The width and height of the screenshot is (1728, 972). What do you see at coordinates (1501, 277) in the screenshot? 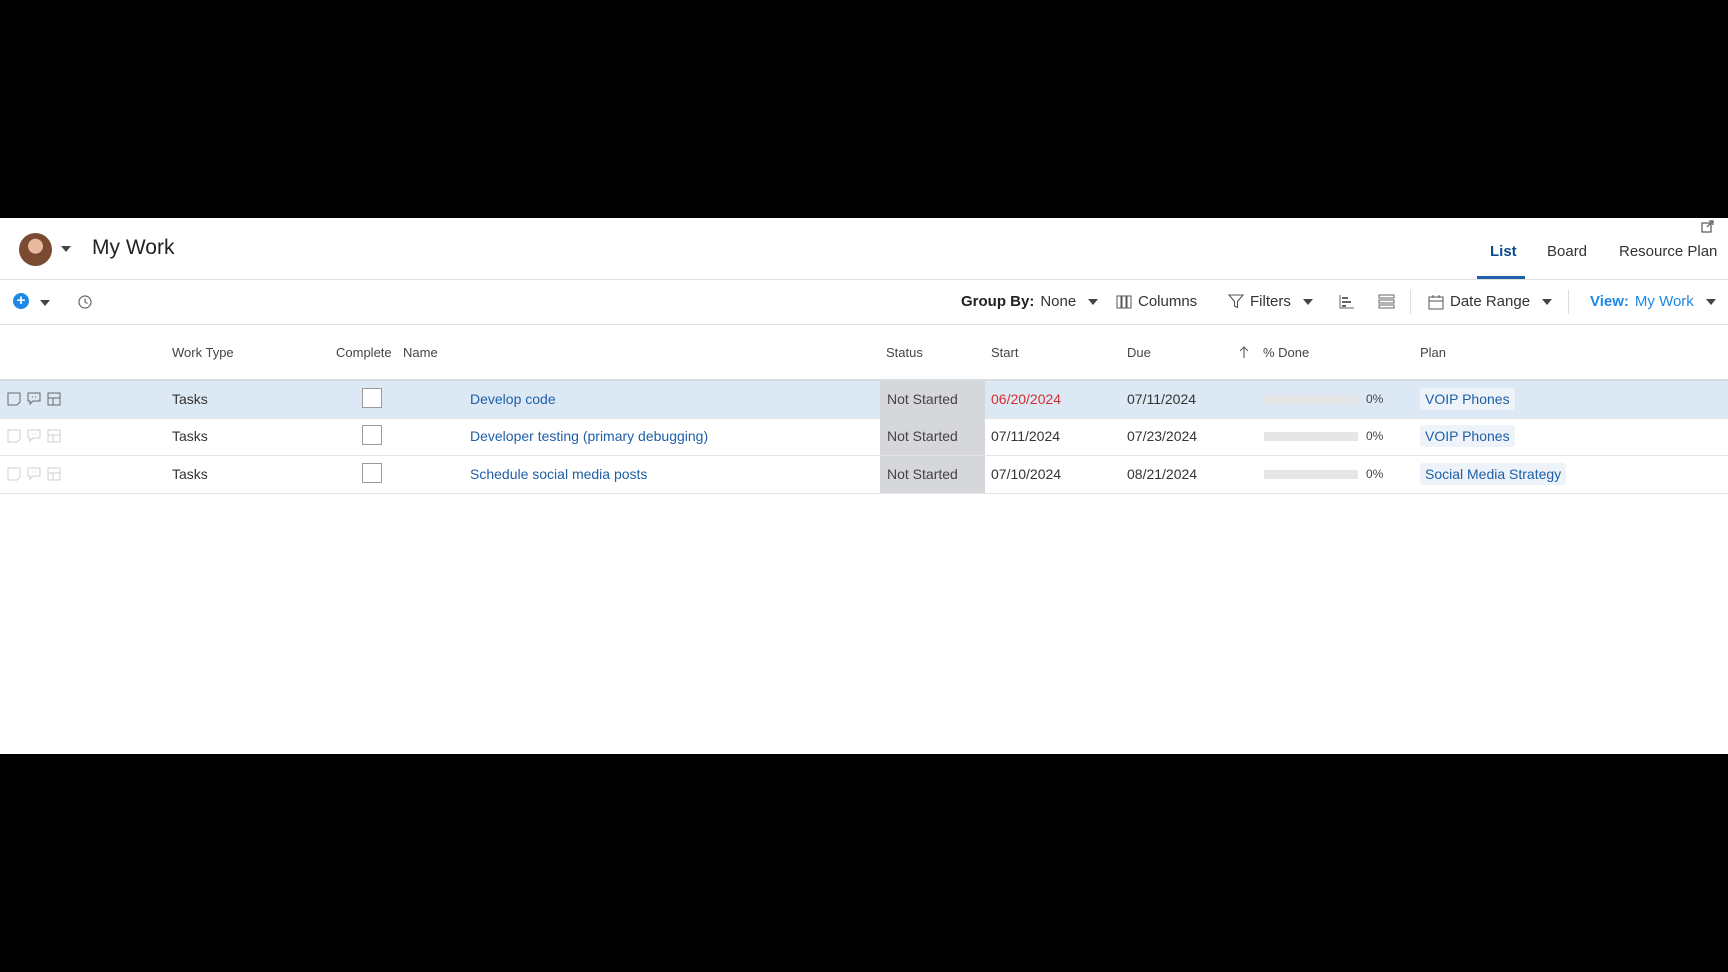
I see `active-tab-indicator` at bounding box center [1501, 277].